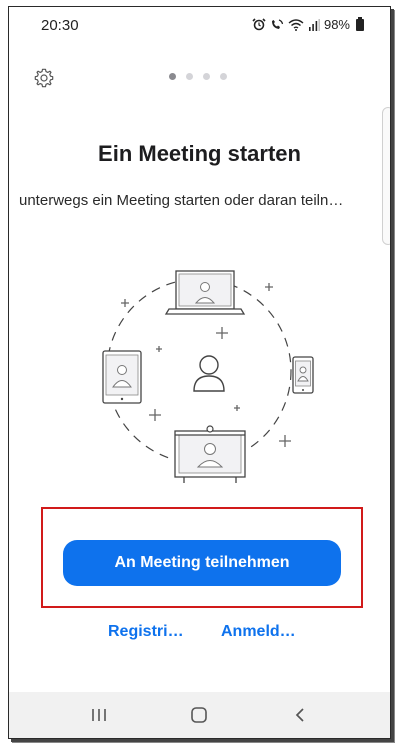 The height and width of the screenshot is (745, 399). What do you see at coordinates (199, 153) in the screenshot?
I see `page-title: Ein Meeting starten` at bounding box center [199, 153].